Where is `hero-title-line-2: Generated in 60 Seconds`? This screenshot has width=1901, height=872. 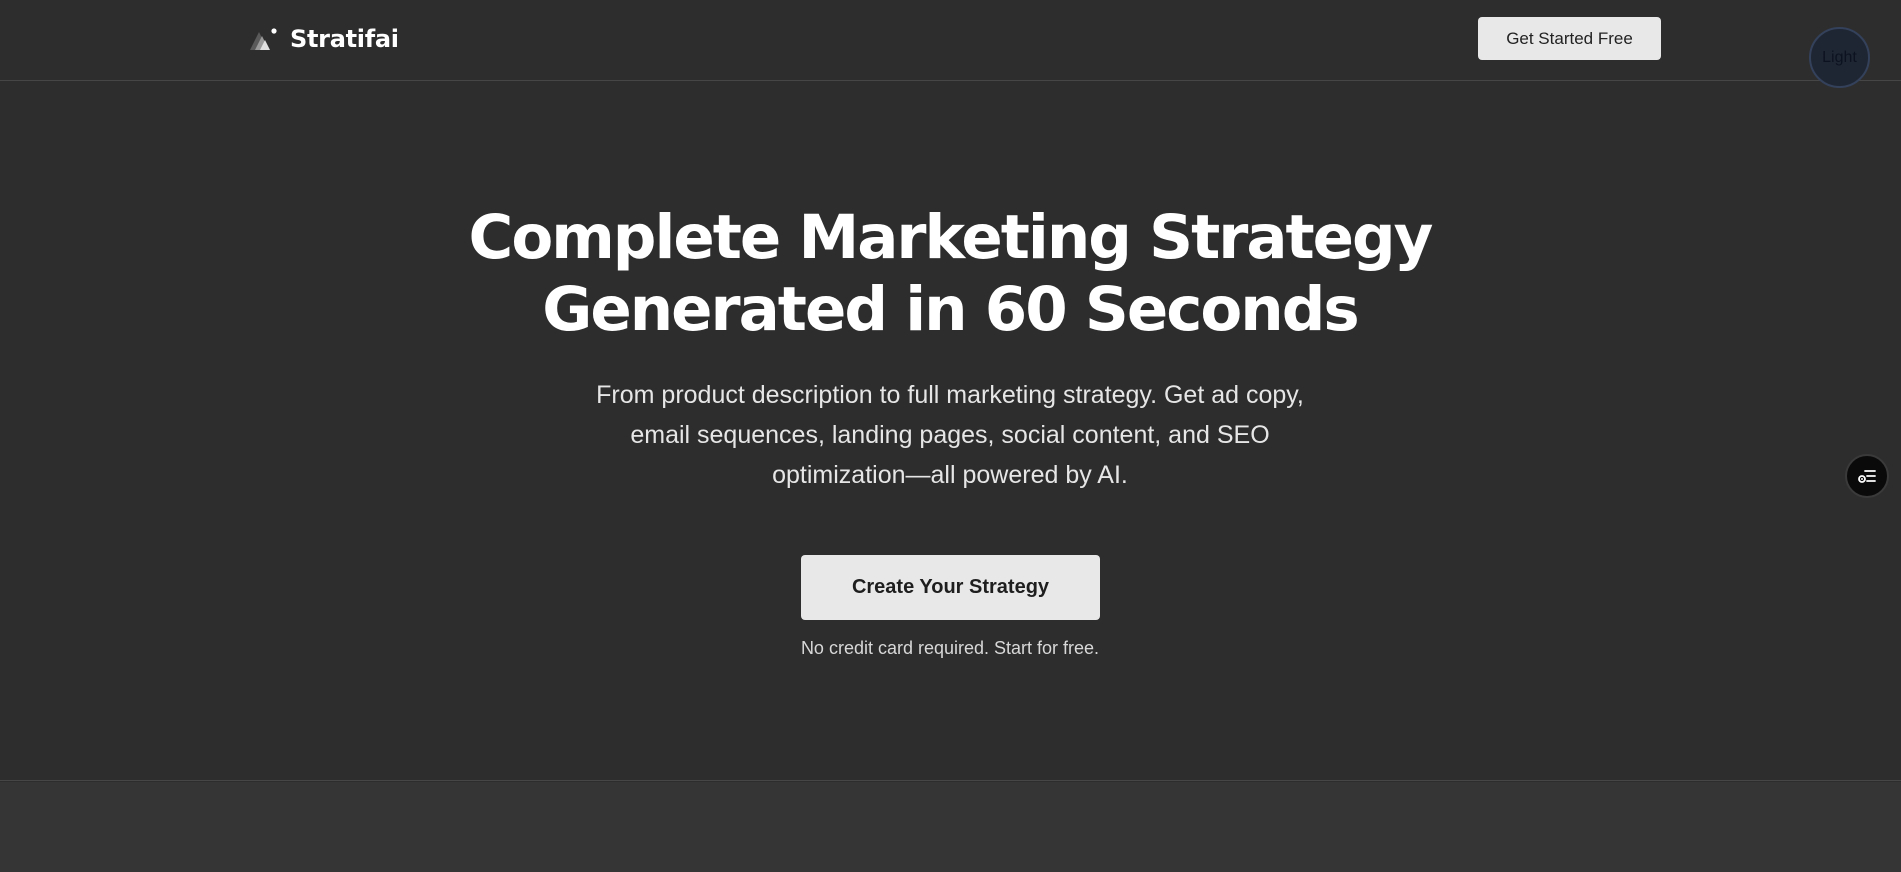
hero-title-line-2: Generated in 60 Seconds is located at coordinates (950, 309).